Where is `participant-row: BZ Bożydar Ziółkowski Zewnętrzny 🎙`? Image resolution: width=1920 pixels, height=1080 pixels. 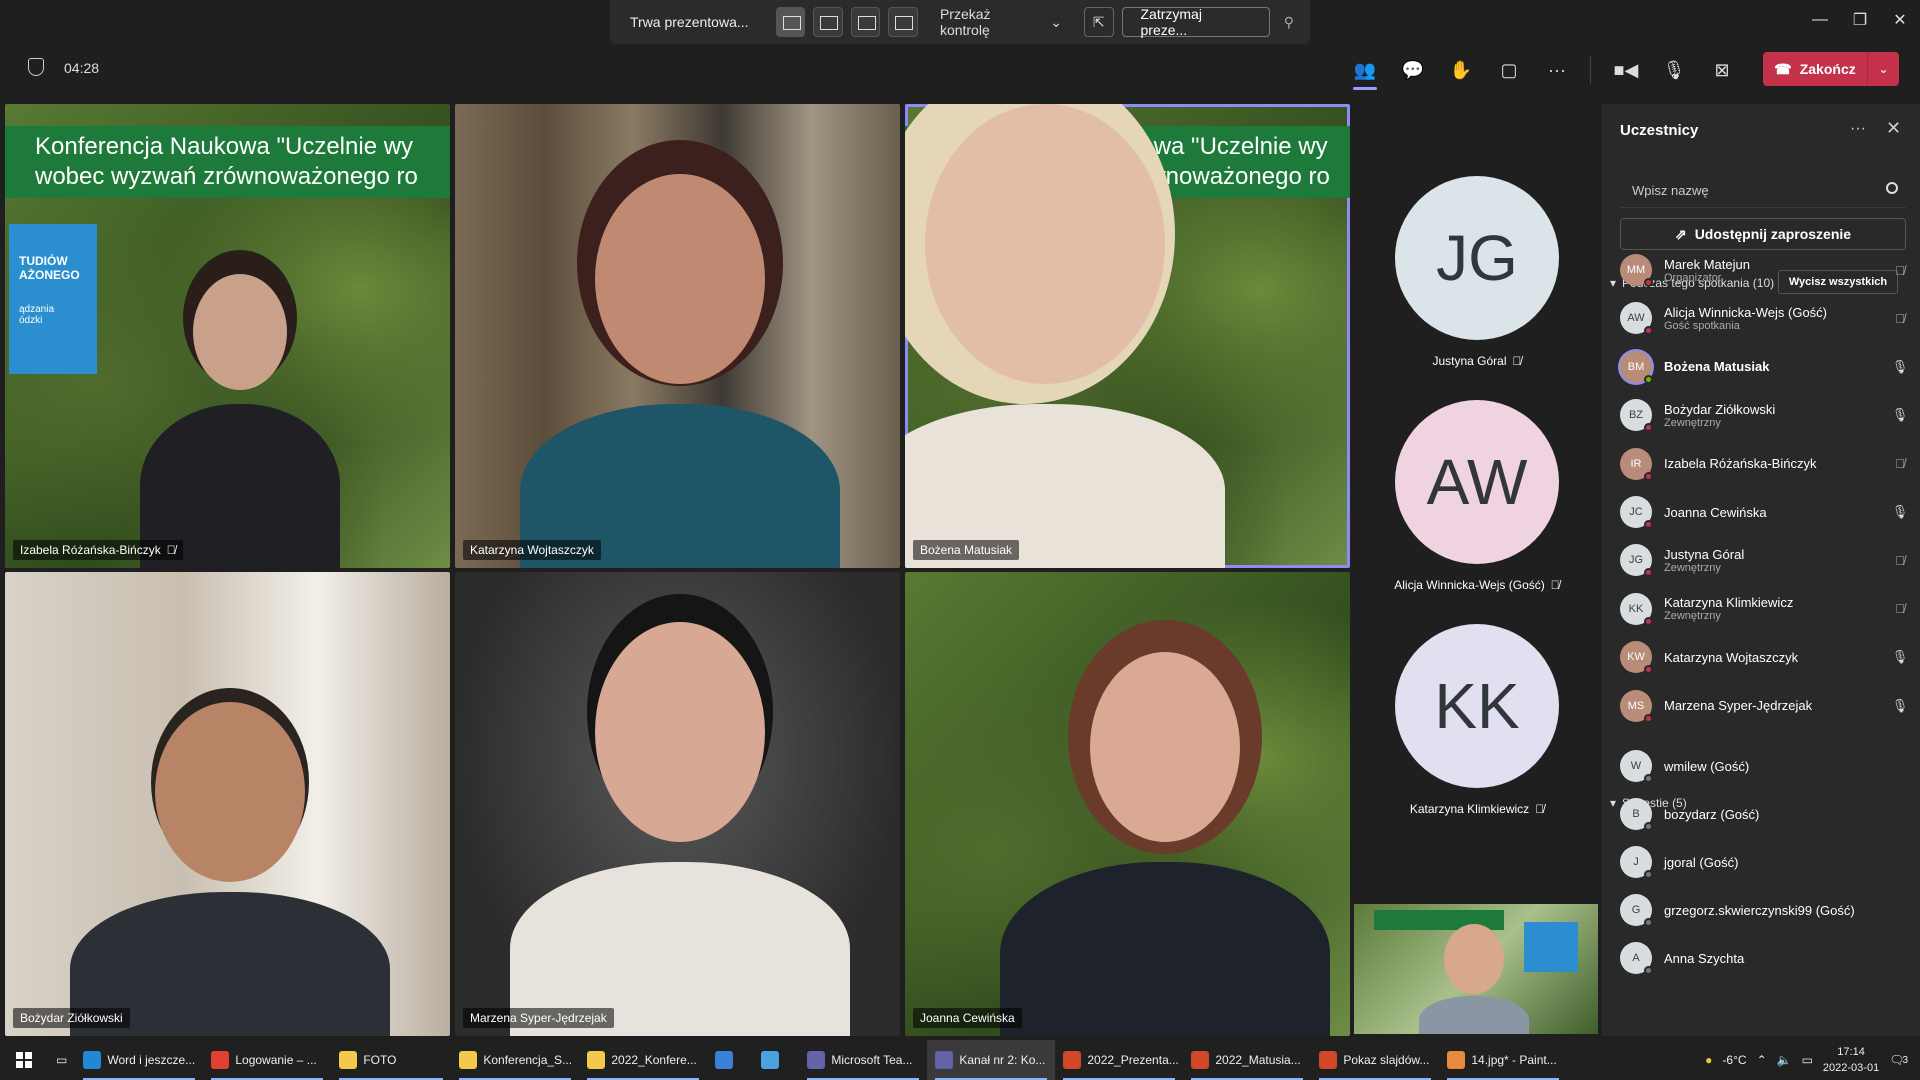 participant-row: BZ Bożydar Ziółkowski Zewnętrzny 🎙 is located at coordinates (1765, 415).